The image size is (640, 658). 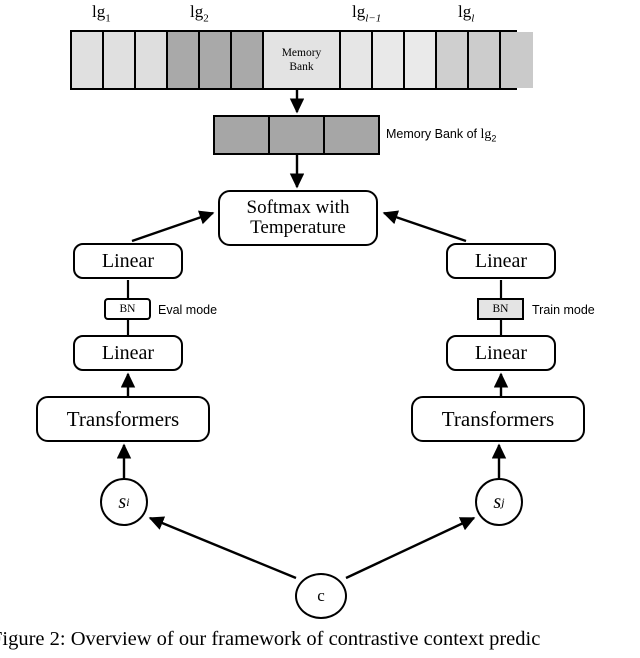 I want to click on group-label-lg-l-minus-1: lgl−1, so click(x=367, y=13).